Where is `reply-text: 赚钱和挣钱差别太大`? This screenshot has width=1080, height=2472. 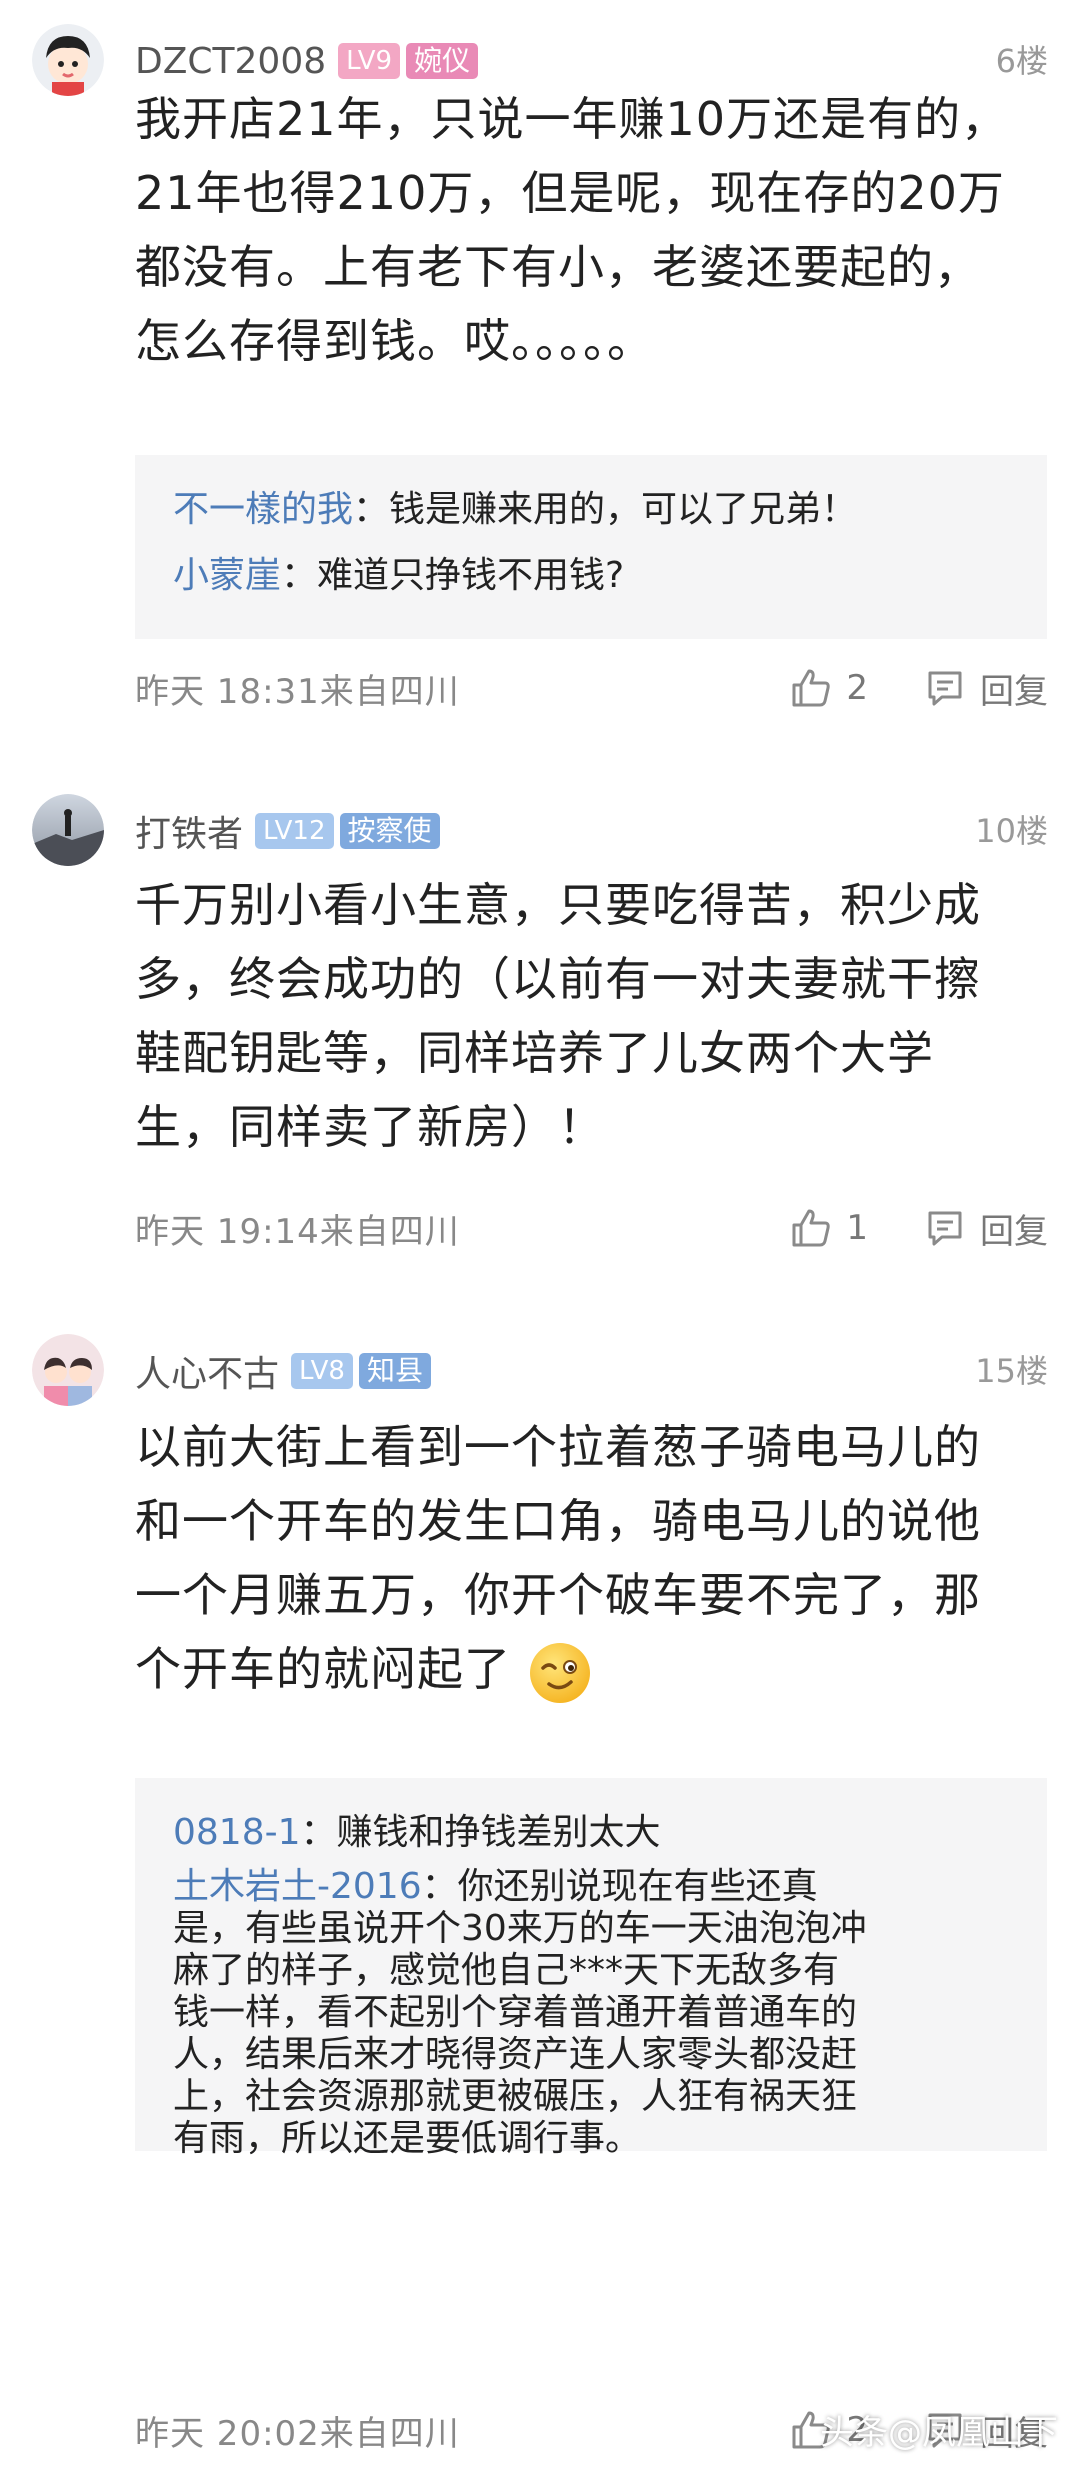 reply-text: 赚钱和挣钱差别太大 is located at coordinates (498, 1832).